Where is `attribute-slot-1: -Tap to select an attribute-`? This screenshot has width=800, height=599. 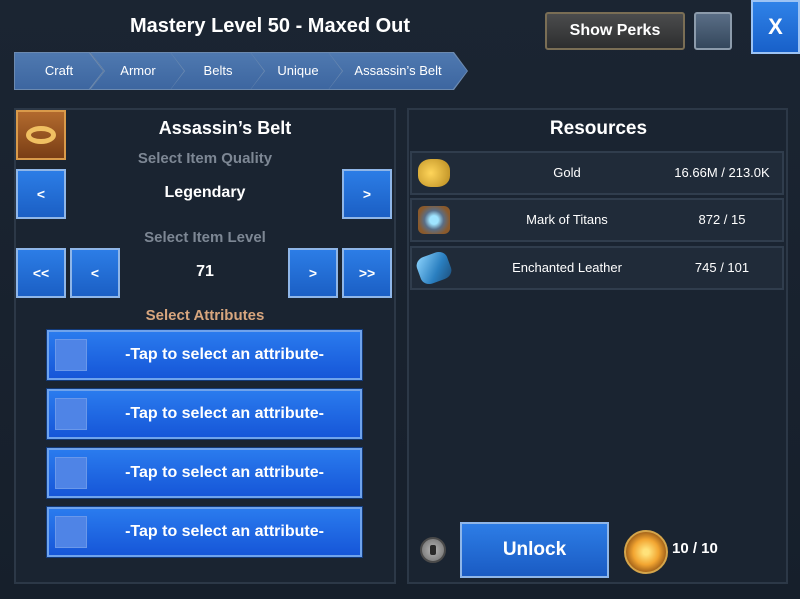
attribute-slot-1: -Tap to select an attribute- is located at coordinates (204, 355).